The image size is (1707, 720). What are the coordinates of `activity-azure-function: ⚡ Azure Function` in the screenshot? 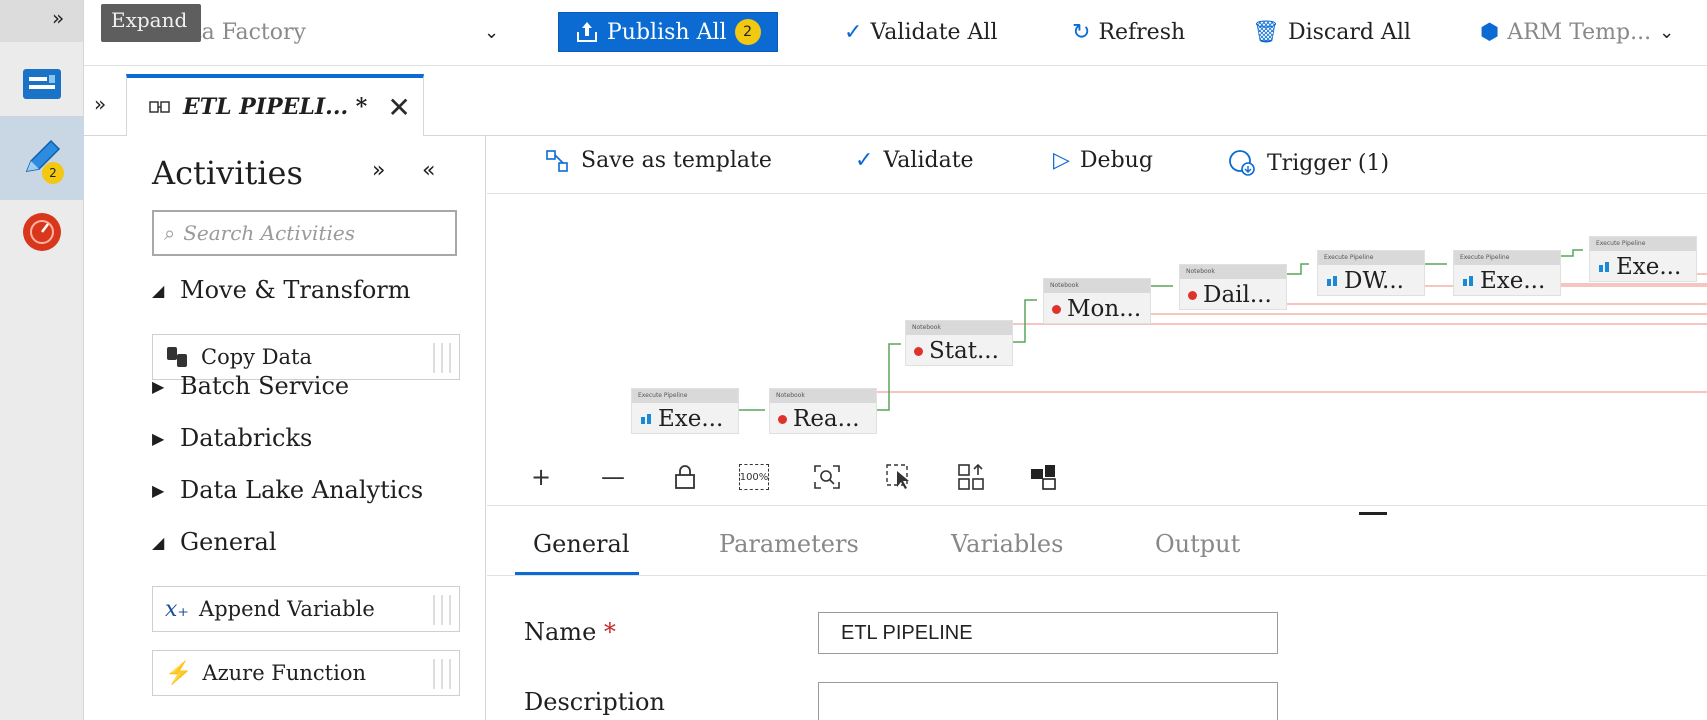 It's located at (306, 673).